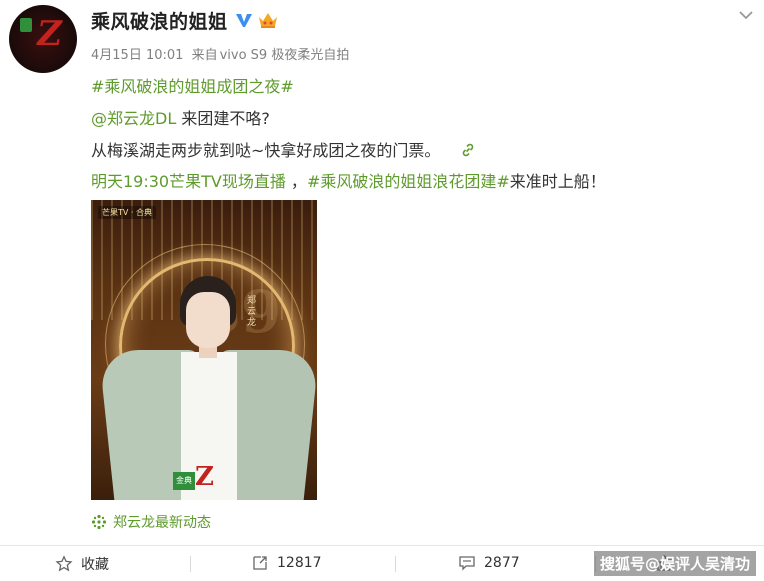  I want to click on author-avatar: Z, so click(43, 39).